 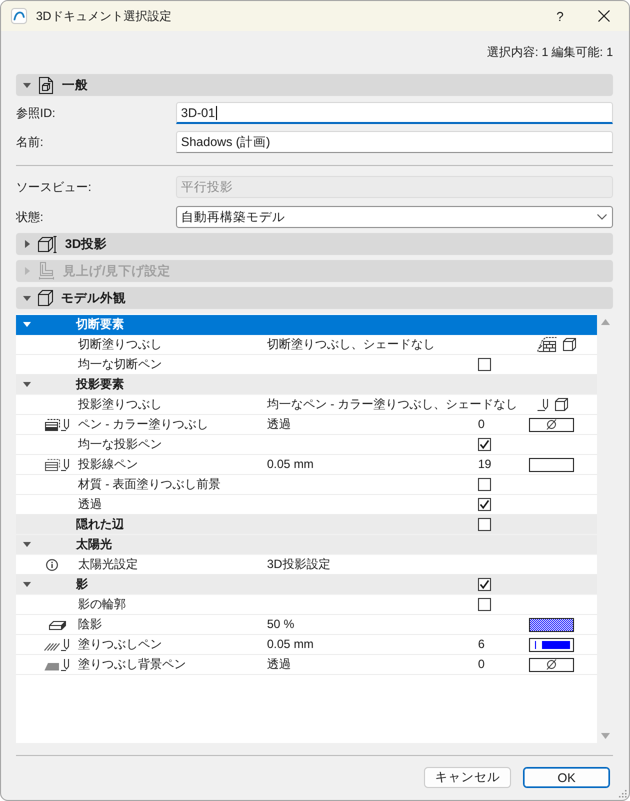 I want to click on l-shape-icon, so click(x=46, y=271).